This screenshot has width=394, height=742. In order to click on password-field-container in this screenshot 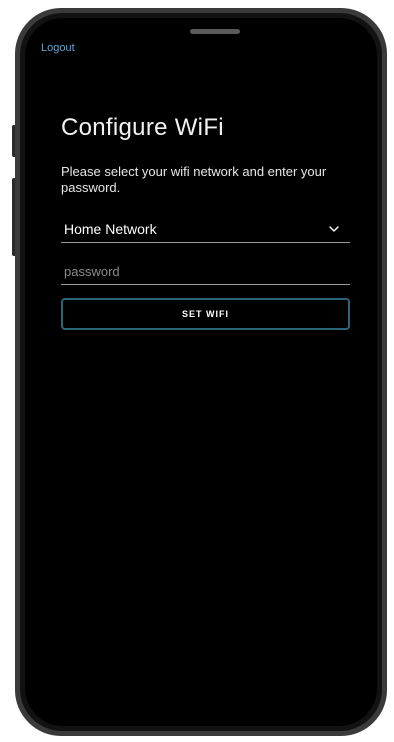, I will do `click(205, 271)`.